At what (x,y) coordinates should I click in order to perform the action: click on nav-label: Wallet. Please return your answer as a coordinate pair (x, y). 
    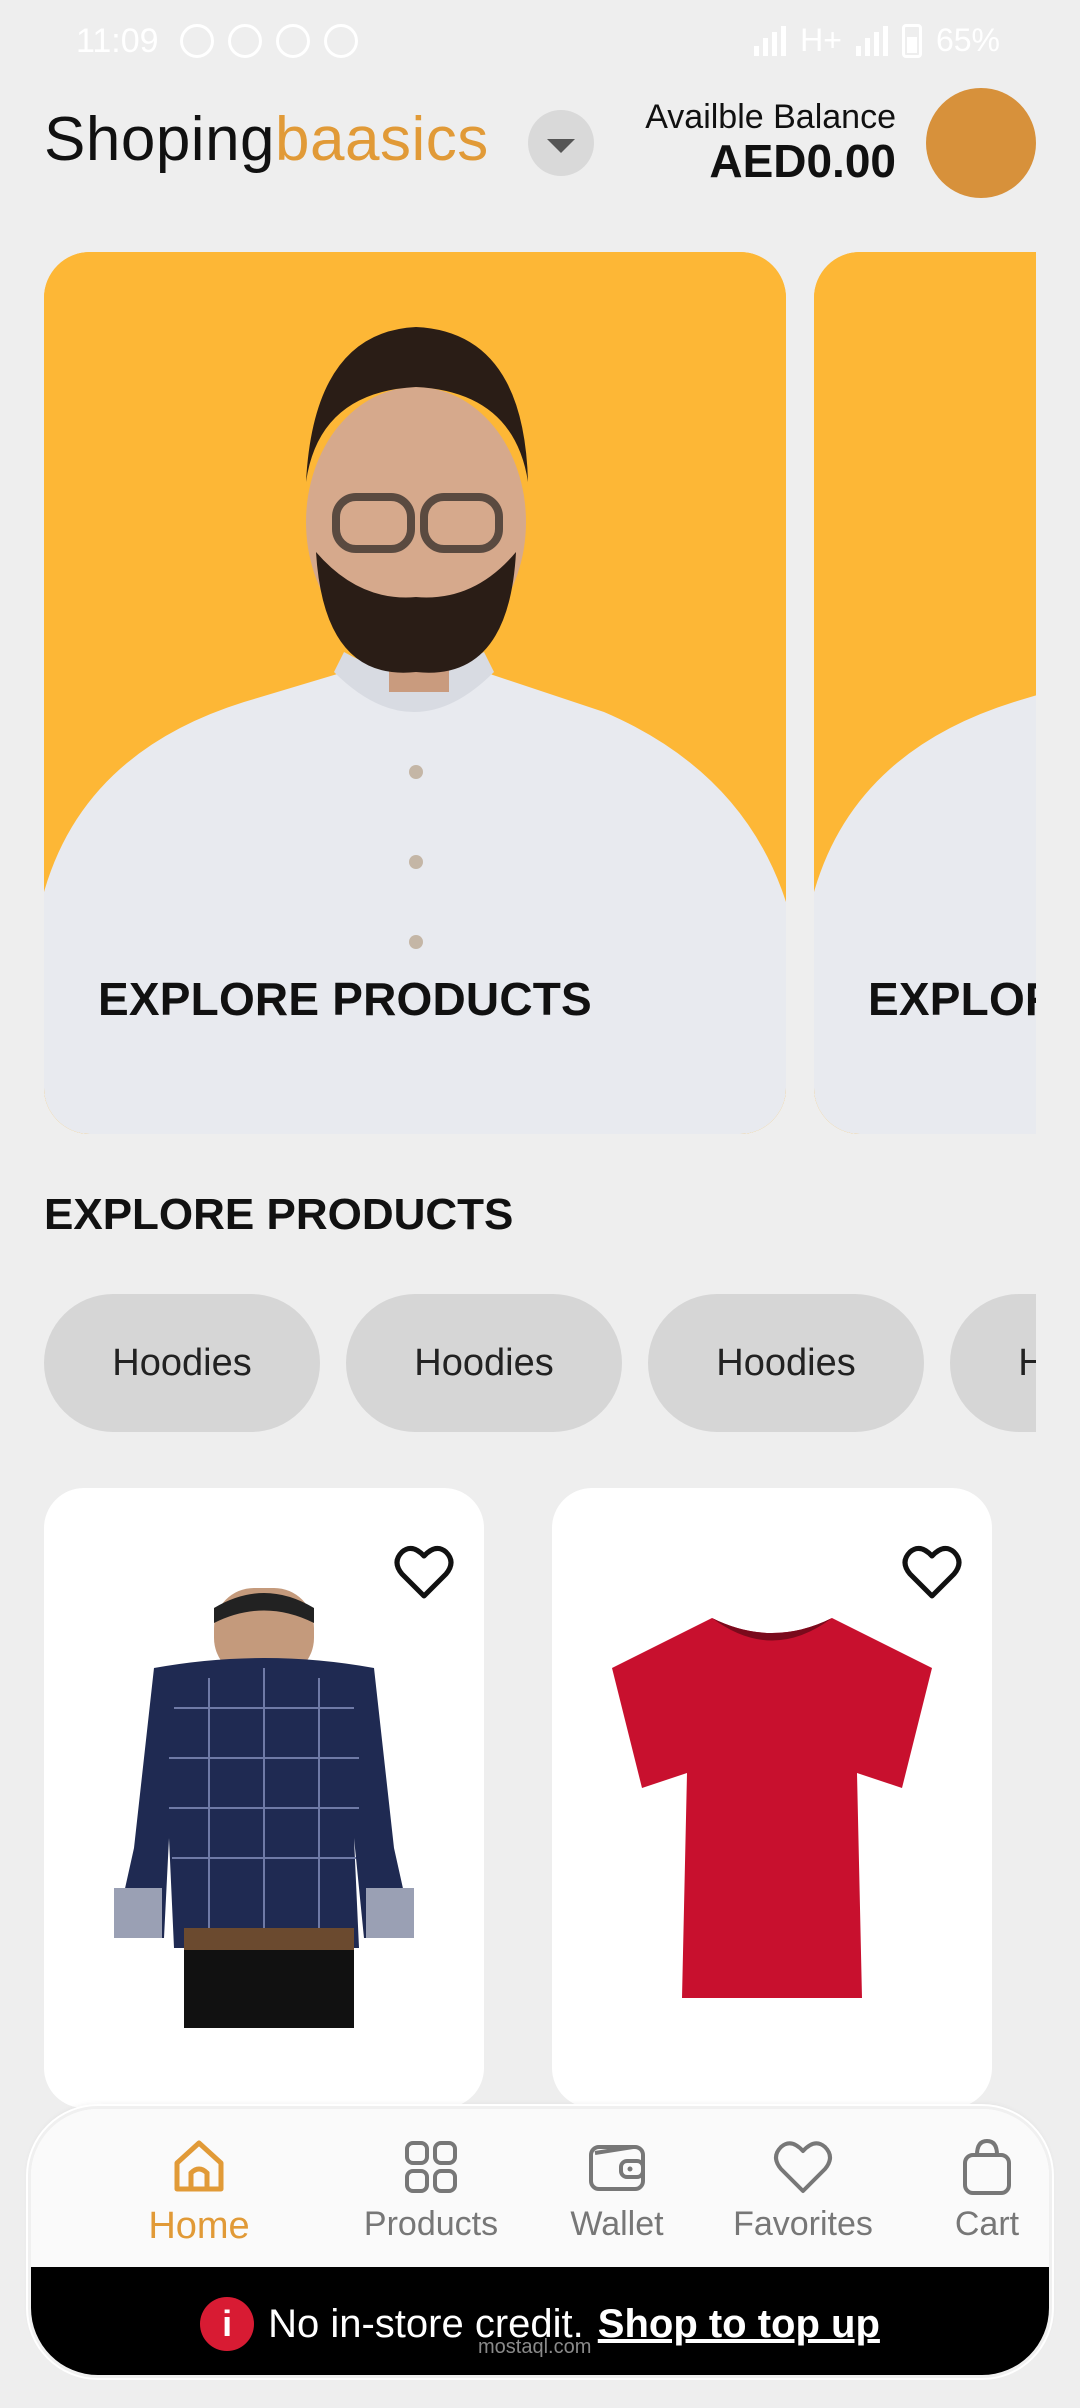
    Looking at the image, I should click on (617, 2224).